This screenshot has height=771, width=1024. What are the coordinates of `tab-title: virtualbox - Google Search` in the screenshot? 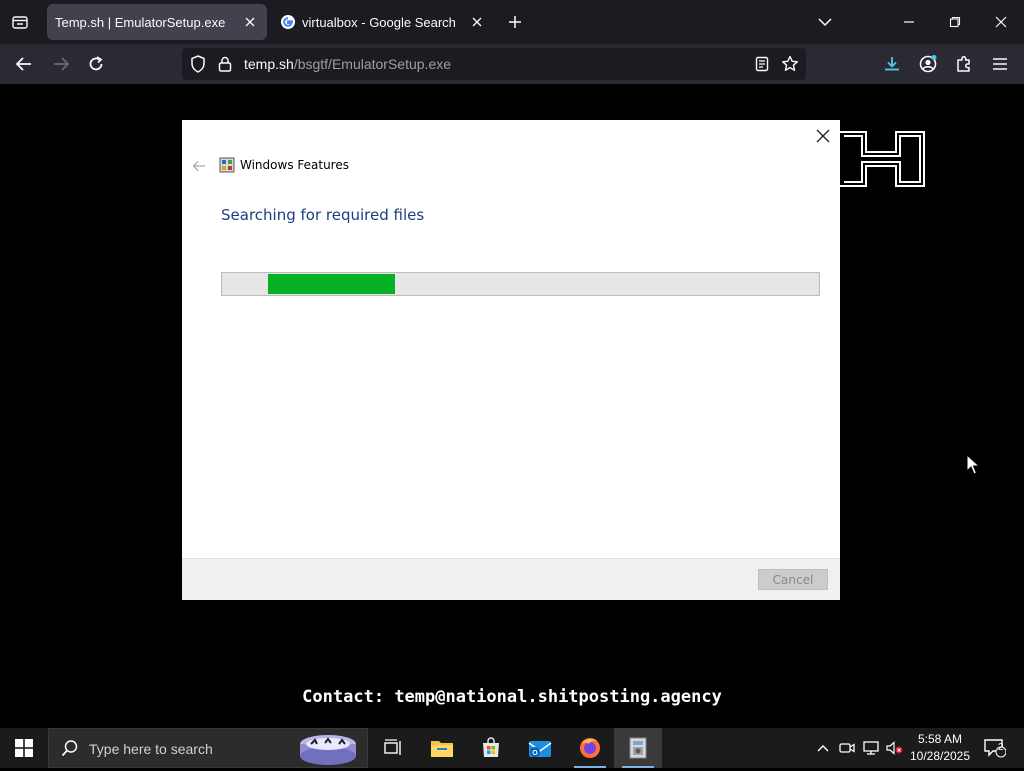 It's located at (379, 22).